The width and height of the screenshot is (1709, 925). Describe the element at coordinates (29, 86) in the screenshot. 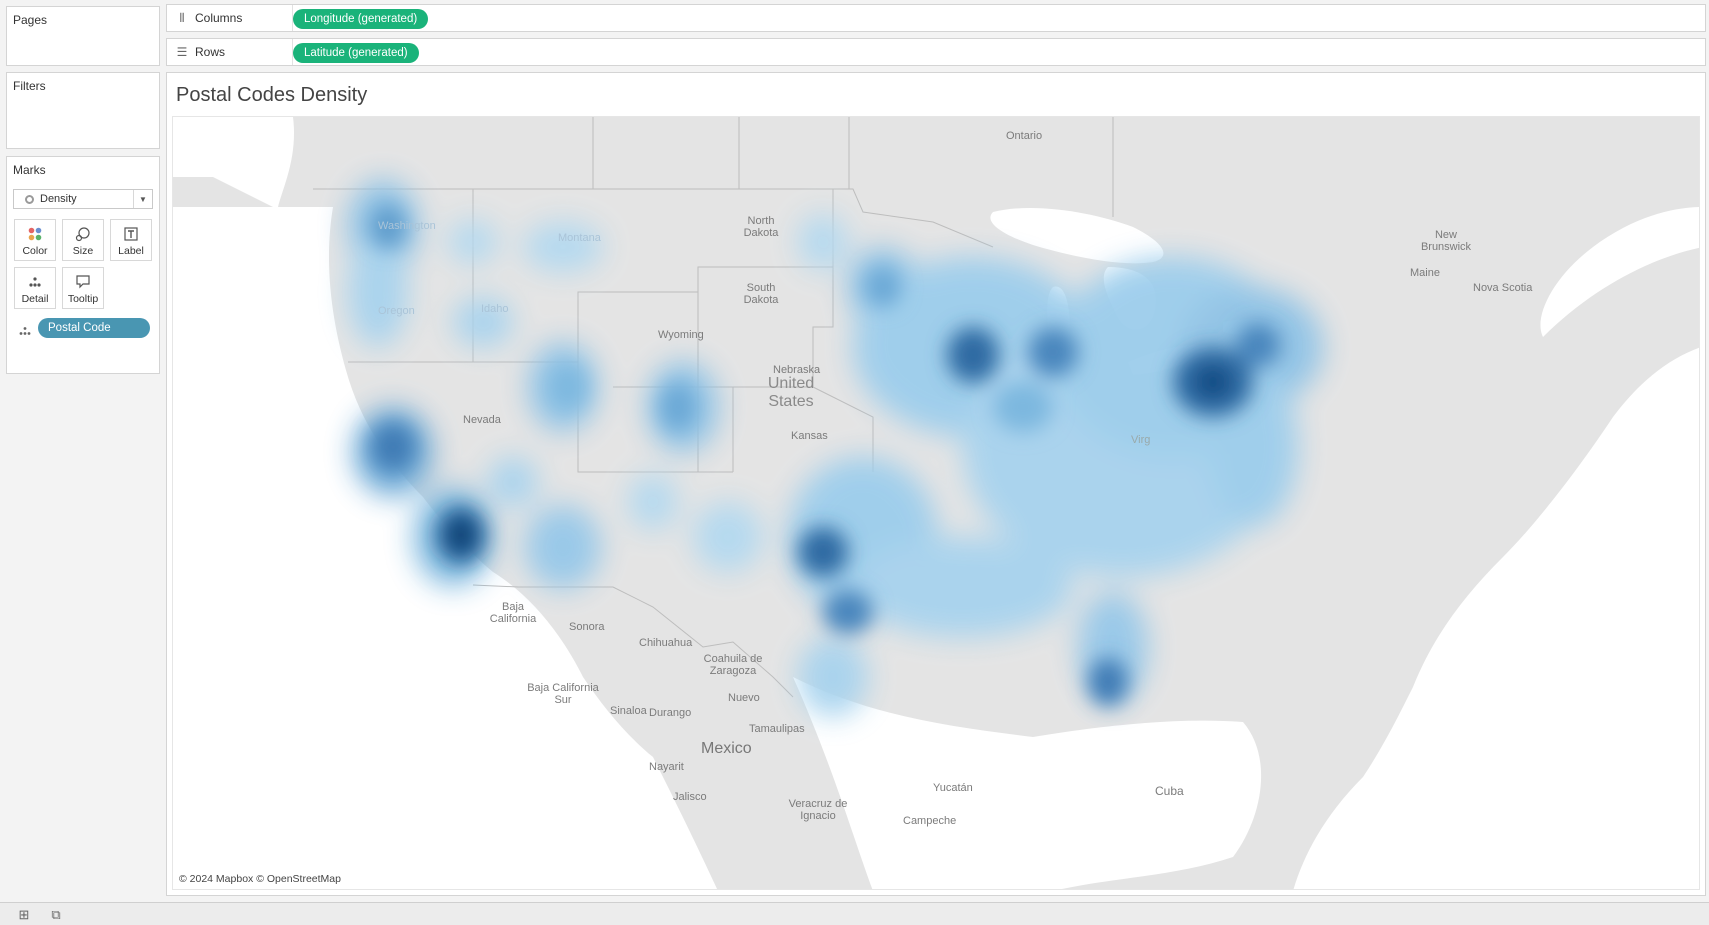

I see `filters-card-title: Filters` at that location.